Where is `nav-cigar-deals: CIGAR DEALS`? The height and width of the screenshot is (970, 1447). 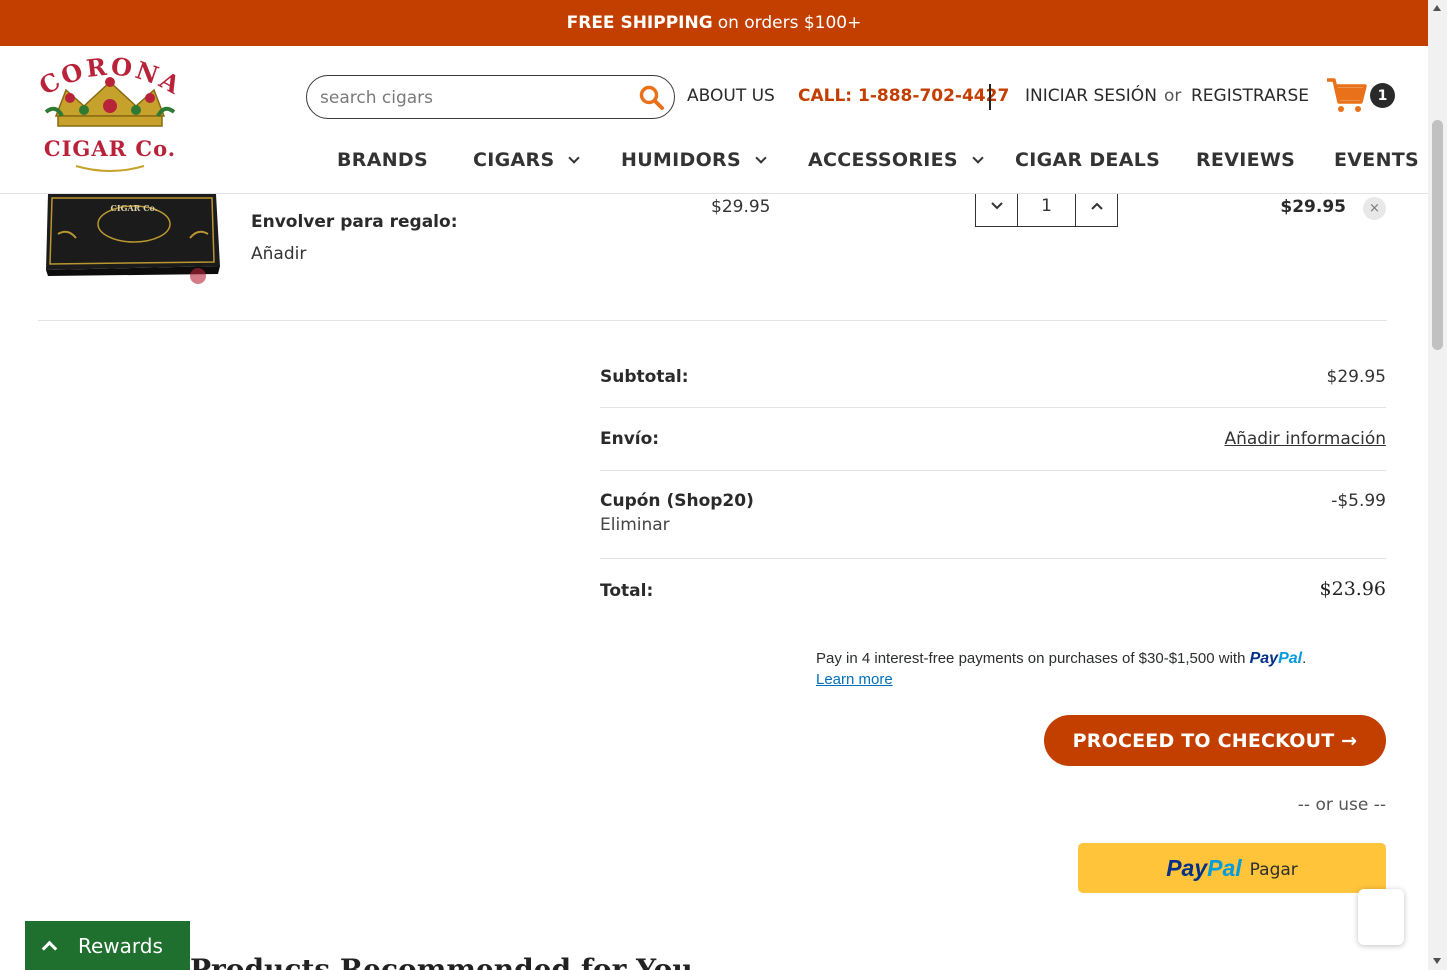 nav-cigar-deals: CIGAR DEALS is located at coordinates (1087, 160).